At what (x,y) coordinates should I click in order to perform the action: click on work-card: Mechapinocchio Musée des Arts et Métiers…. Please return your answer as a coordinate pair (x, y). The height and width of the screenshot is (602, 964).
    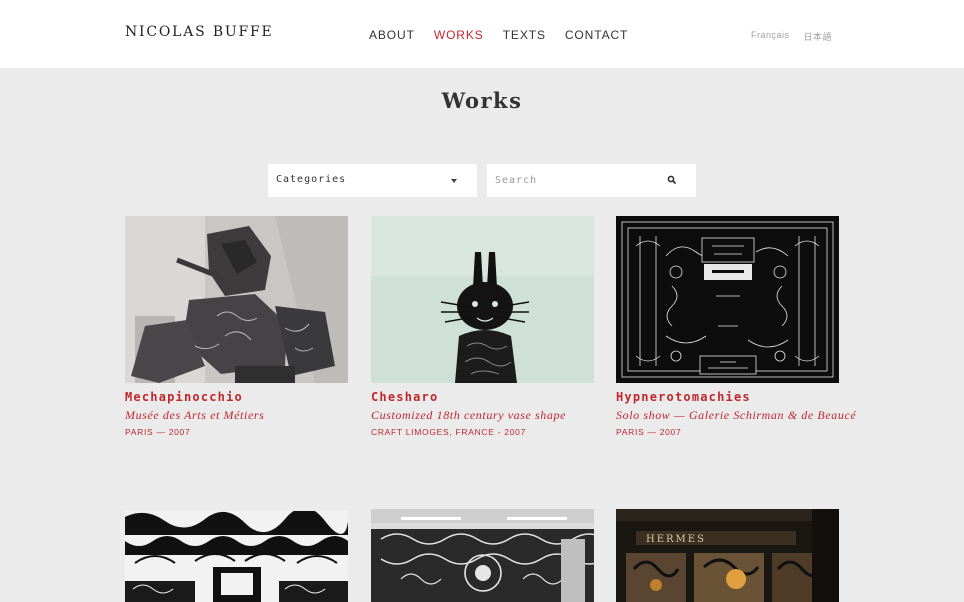
    Looking at the image, I should click on (236, 326).